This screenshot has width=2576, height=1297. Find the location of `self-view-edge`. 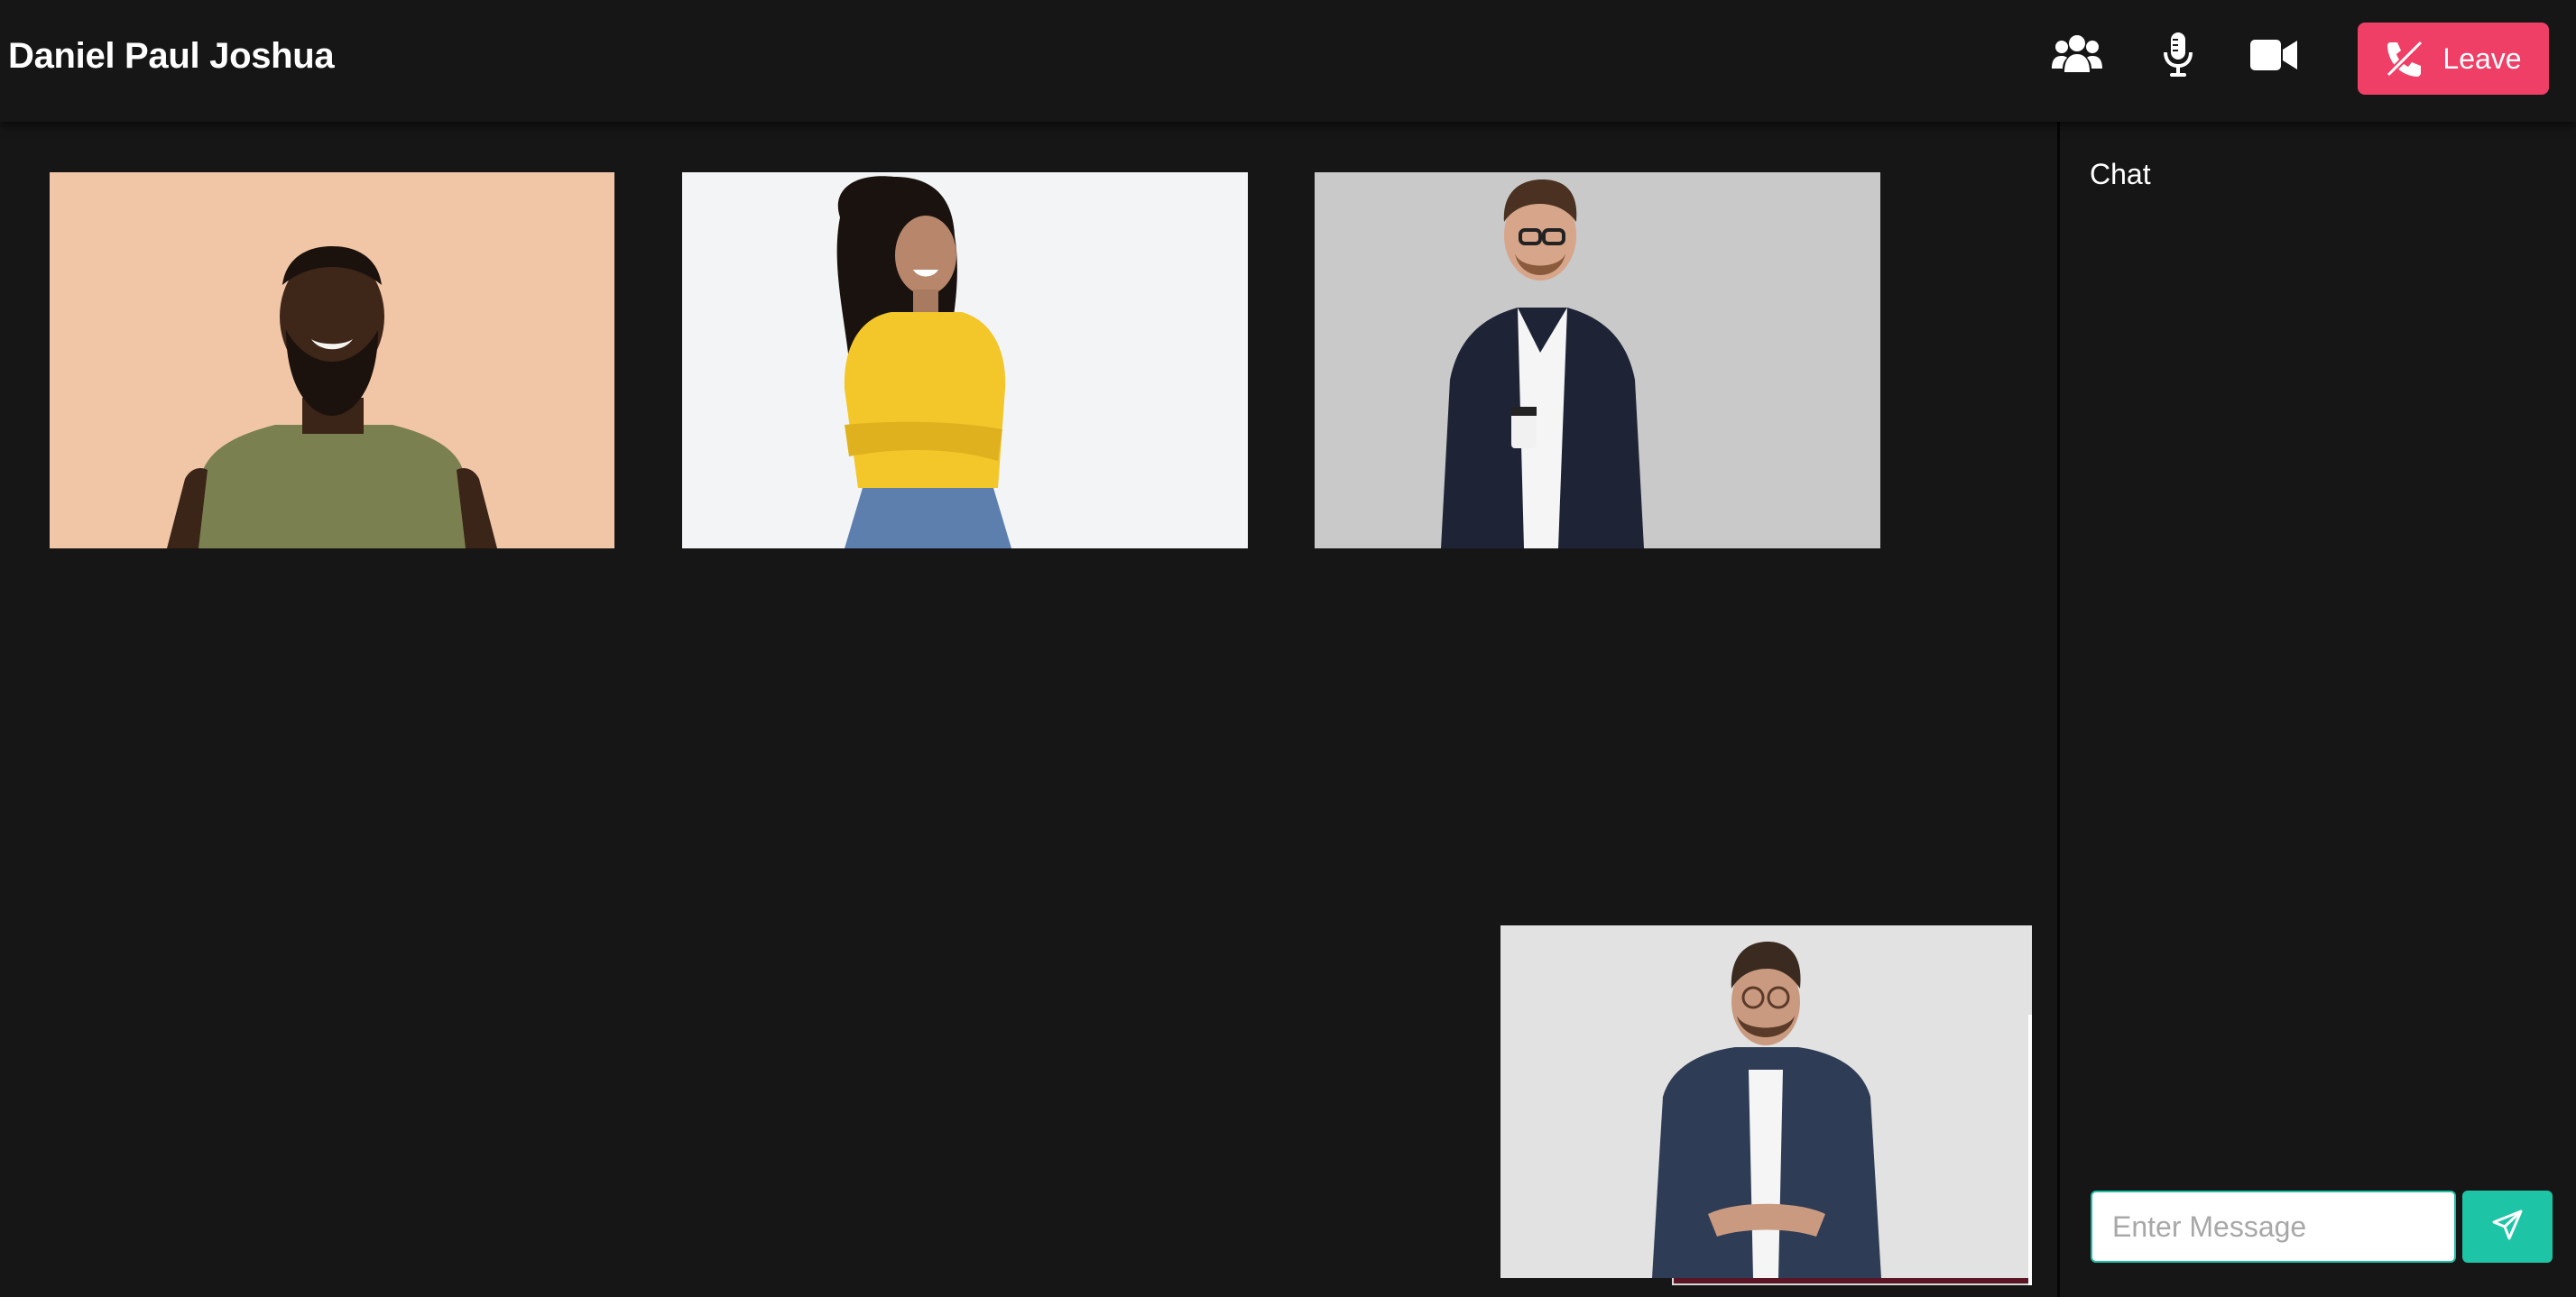

self-view-edge is located at coordinates (2030, 1150).